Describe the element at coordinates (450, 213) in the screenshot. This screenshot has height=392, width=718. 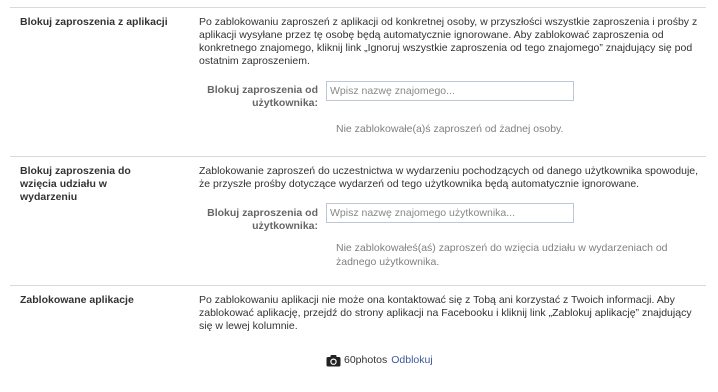
I see `user-search-input` at that location.